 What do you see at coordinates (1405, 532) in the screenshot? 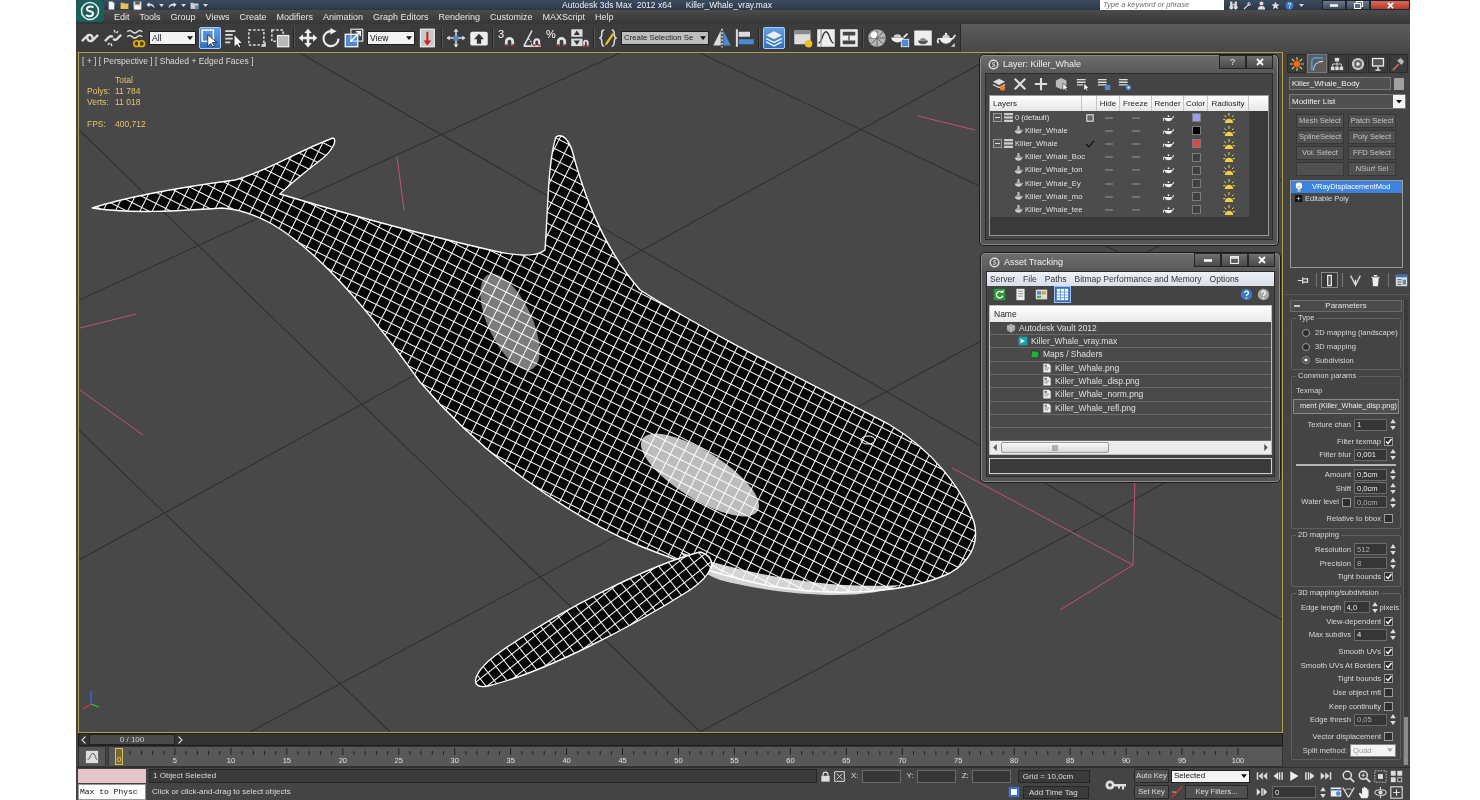
I see `vertical-scrollbar` at bounding box center [1405, 532].